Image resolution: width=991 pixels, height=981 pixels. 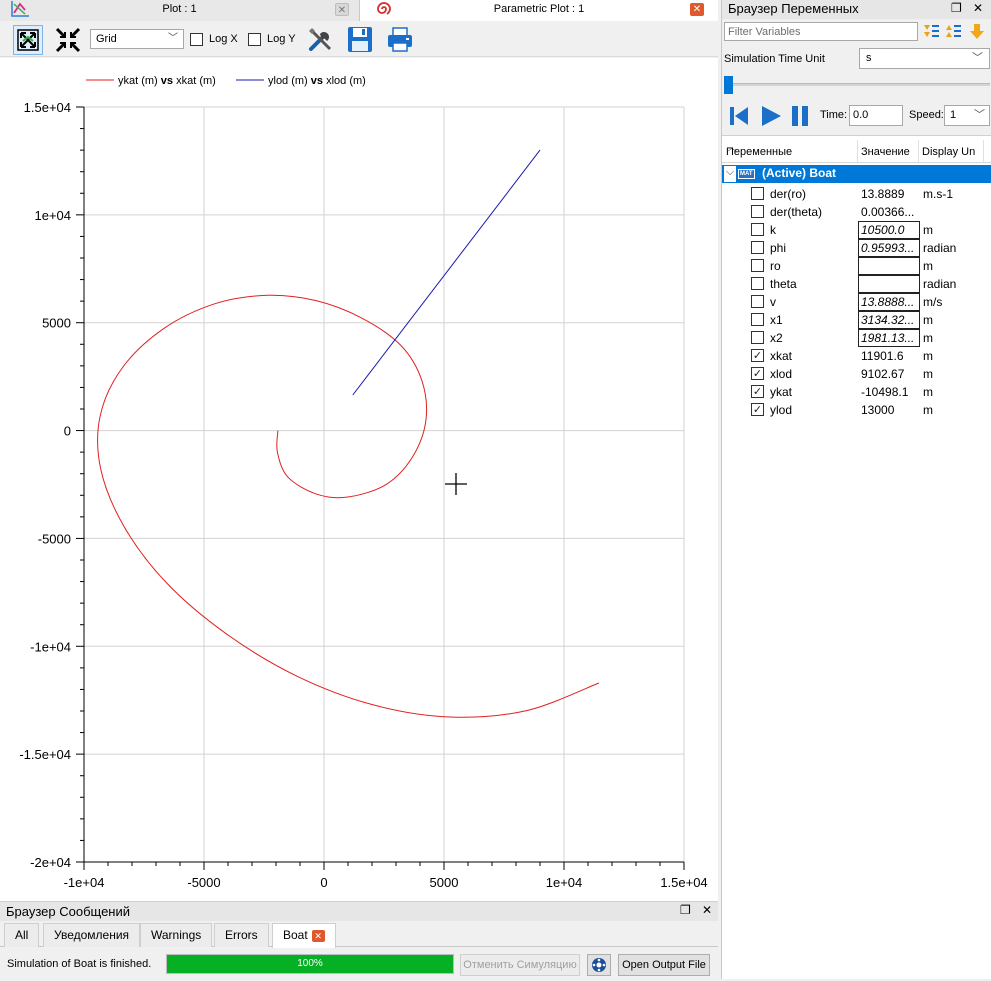 I want to click on variable-row: ✓ ykat -10498.1 m, so click(x=856, y=392).